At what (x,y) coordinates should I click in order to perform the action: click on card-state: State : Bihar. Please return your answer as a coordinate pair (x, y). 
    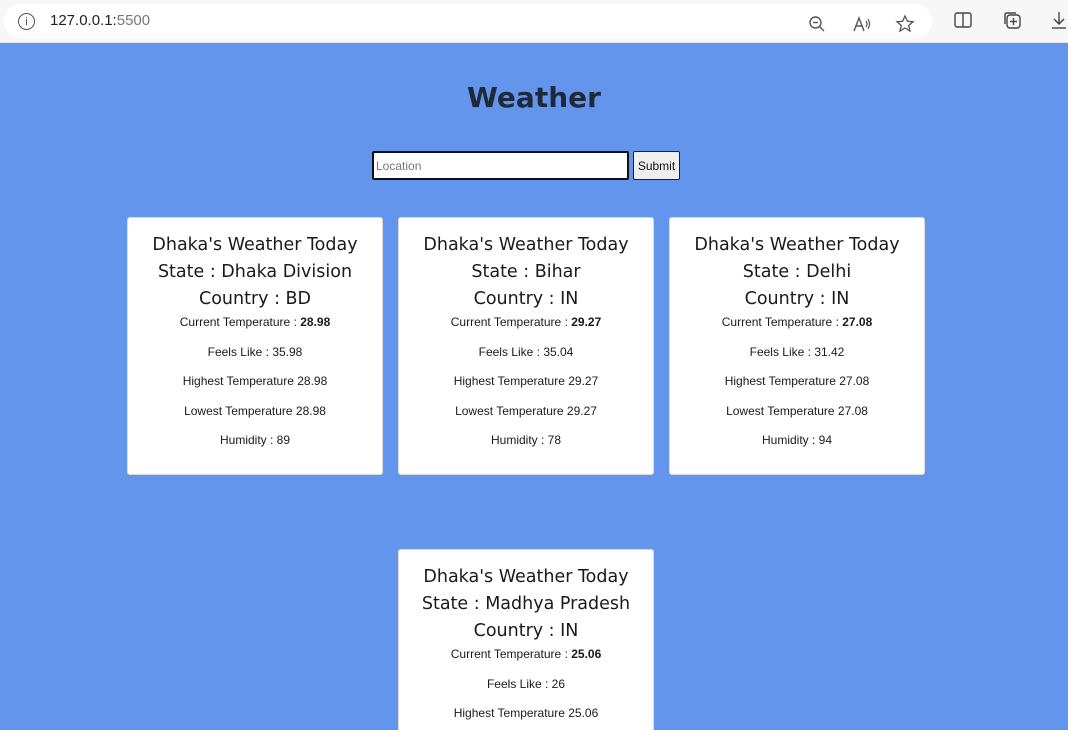
    Looking at the image, I should click on (526, 272).